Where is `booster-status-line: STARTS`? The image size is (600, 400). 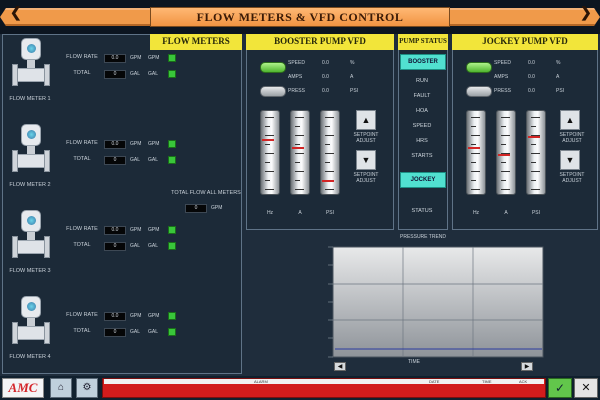
booster-status-line: STARTS is located at coordinates (422, 156).